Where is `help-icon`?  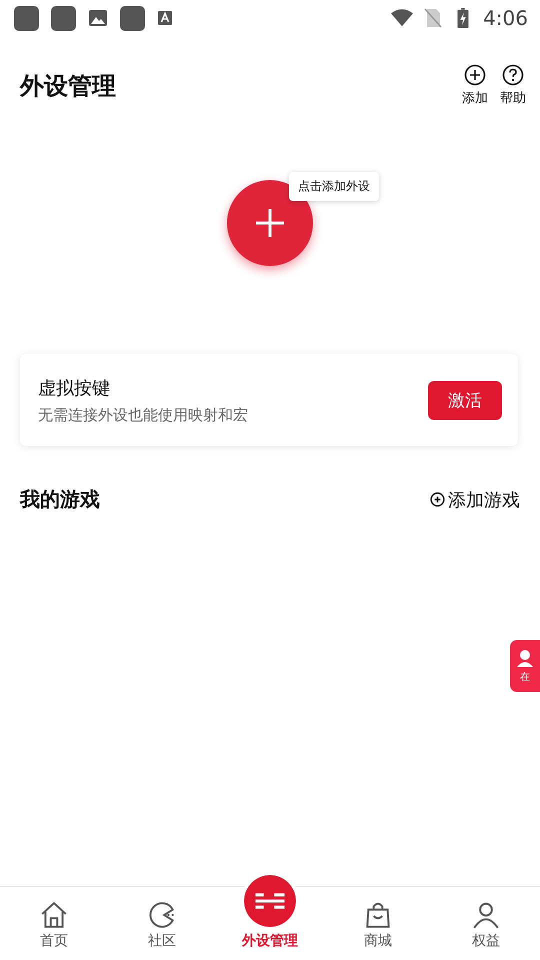
help-icon is located at coordinates (513, 75).